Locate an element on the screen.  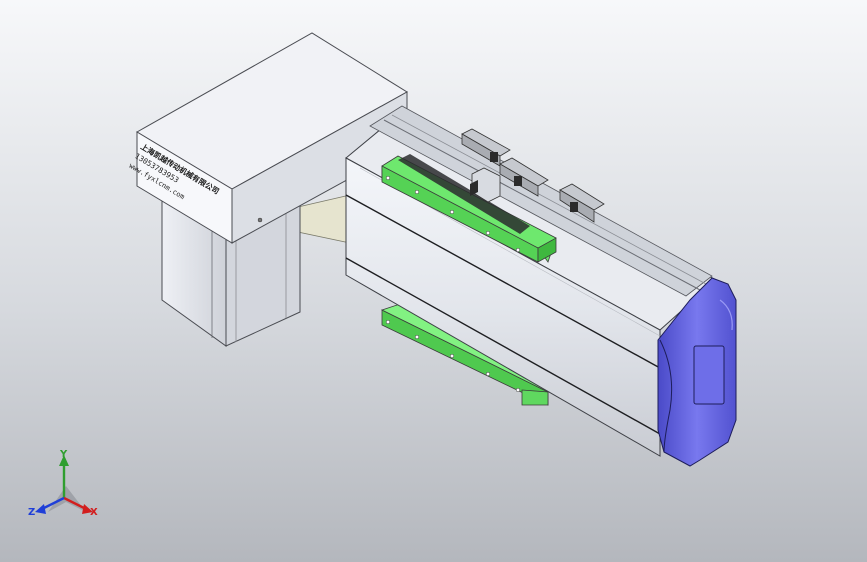
triad-z-label: Z is located at coordinates (31, 512).